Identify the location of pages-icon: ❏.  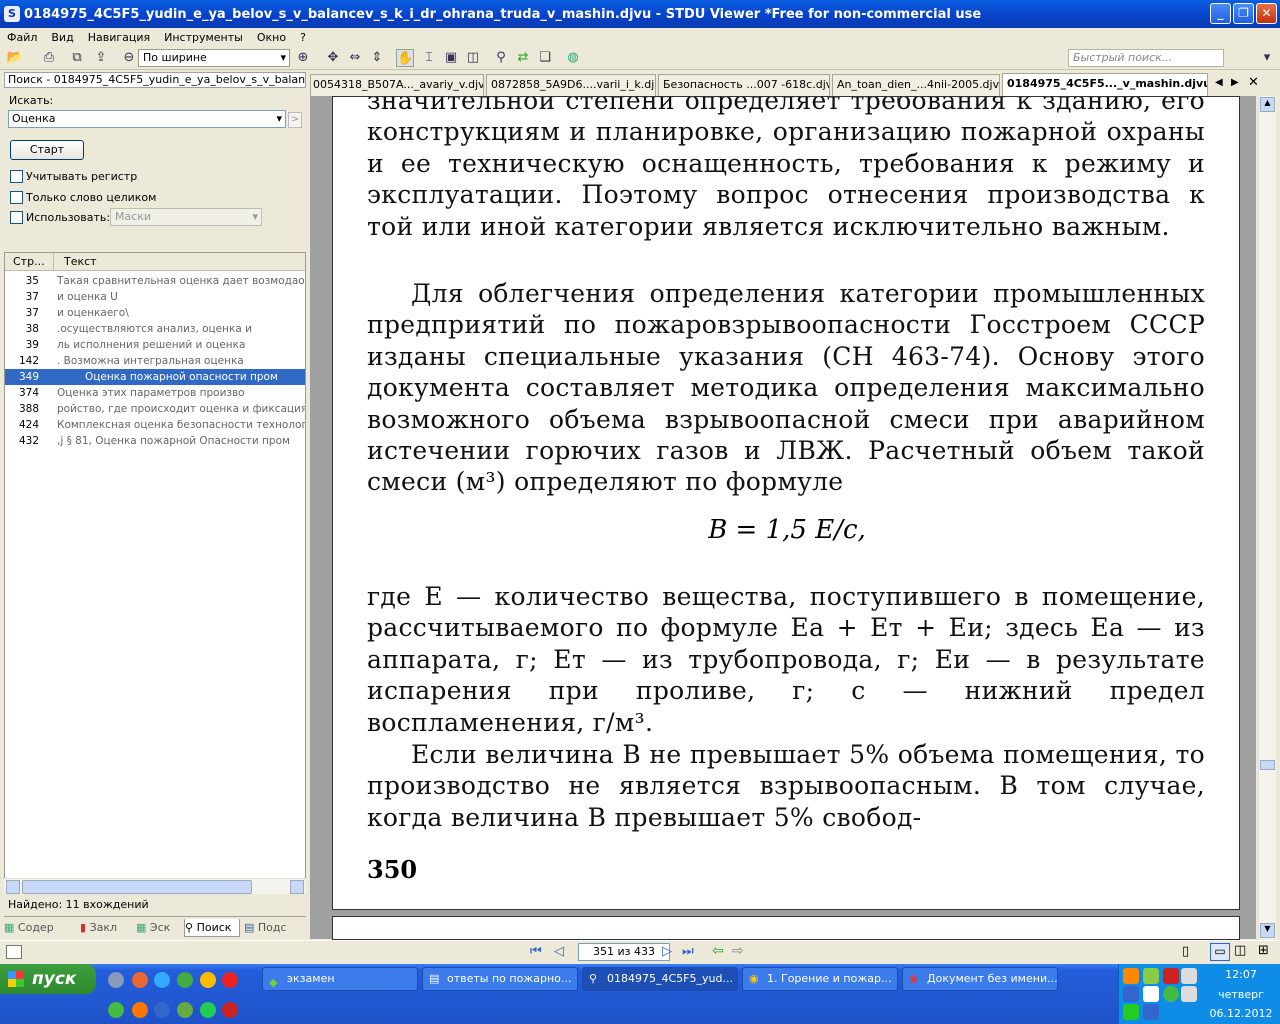
(545, 58).